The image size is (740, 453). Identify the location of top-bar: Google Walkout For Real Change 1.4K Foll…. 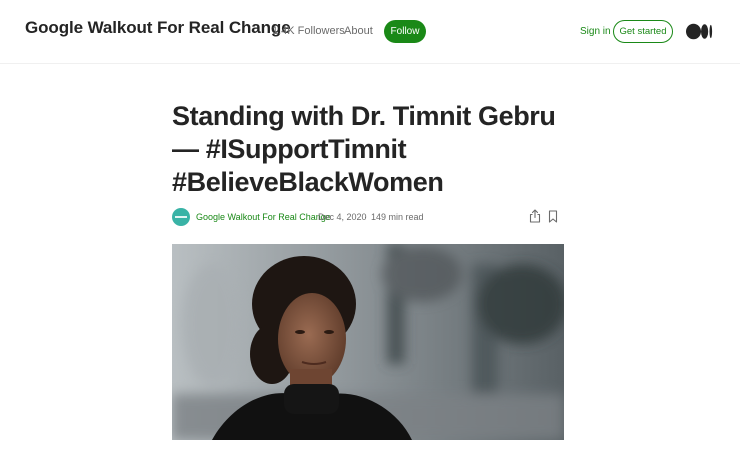
(370, 32).